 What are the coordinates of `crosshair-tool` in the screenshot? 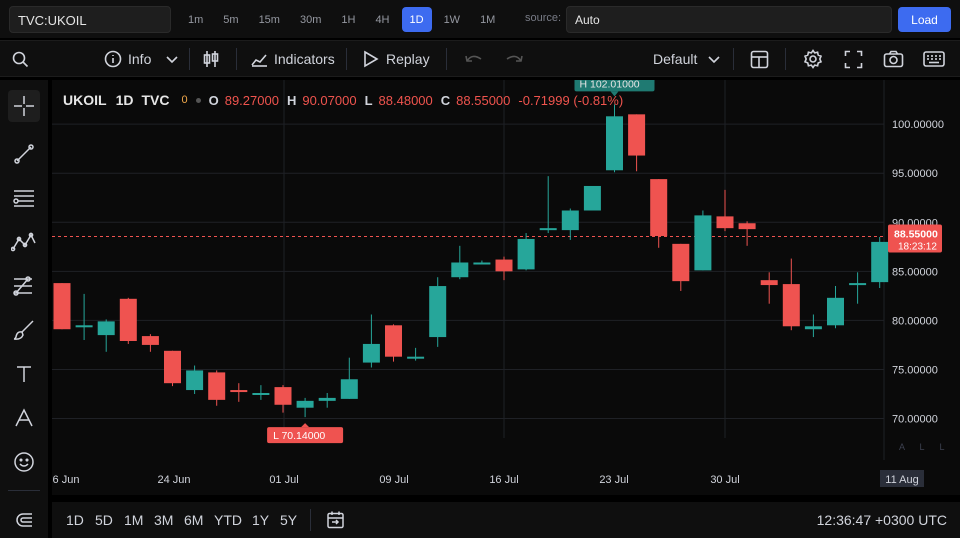 It's located at (24, 106).